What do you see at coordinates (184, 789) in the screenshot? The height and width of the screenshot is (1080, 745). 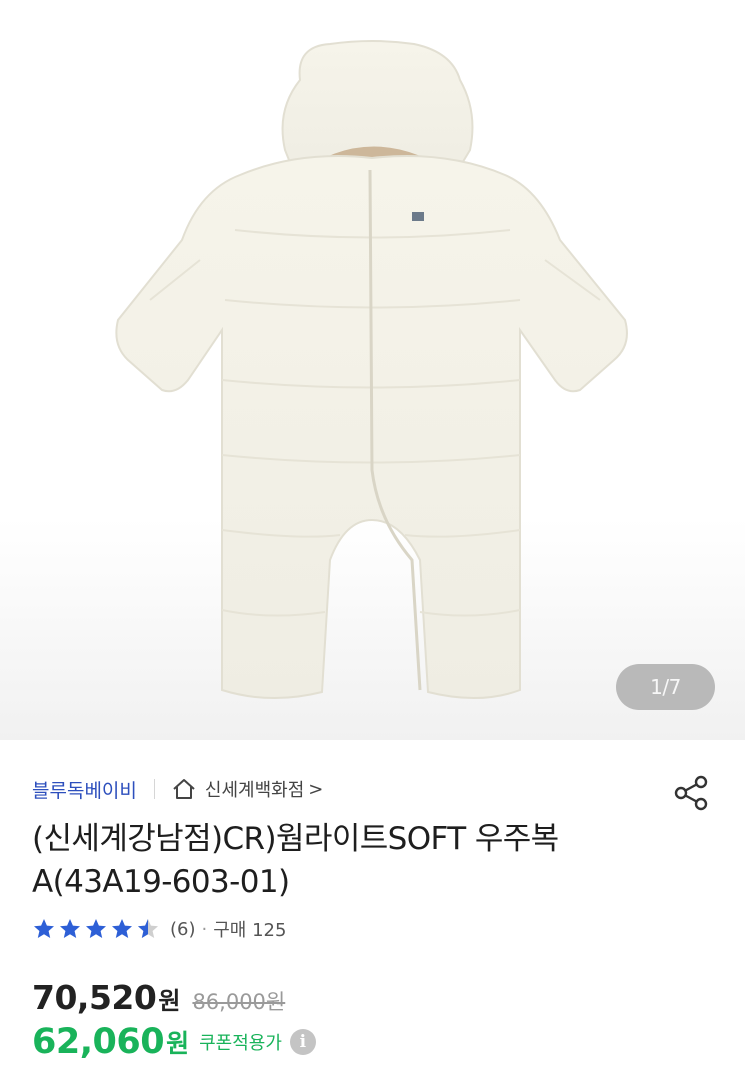 I see `home-icon` at bounding box center [184, 789].